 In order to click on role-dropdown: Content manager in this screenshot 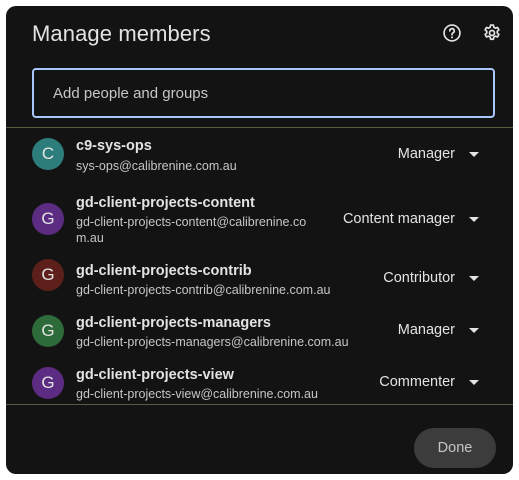, I will do `click(411, 219)`.